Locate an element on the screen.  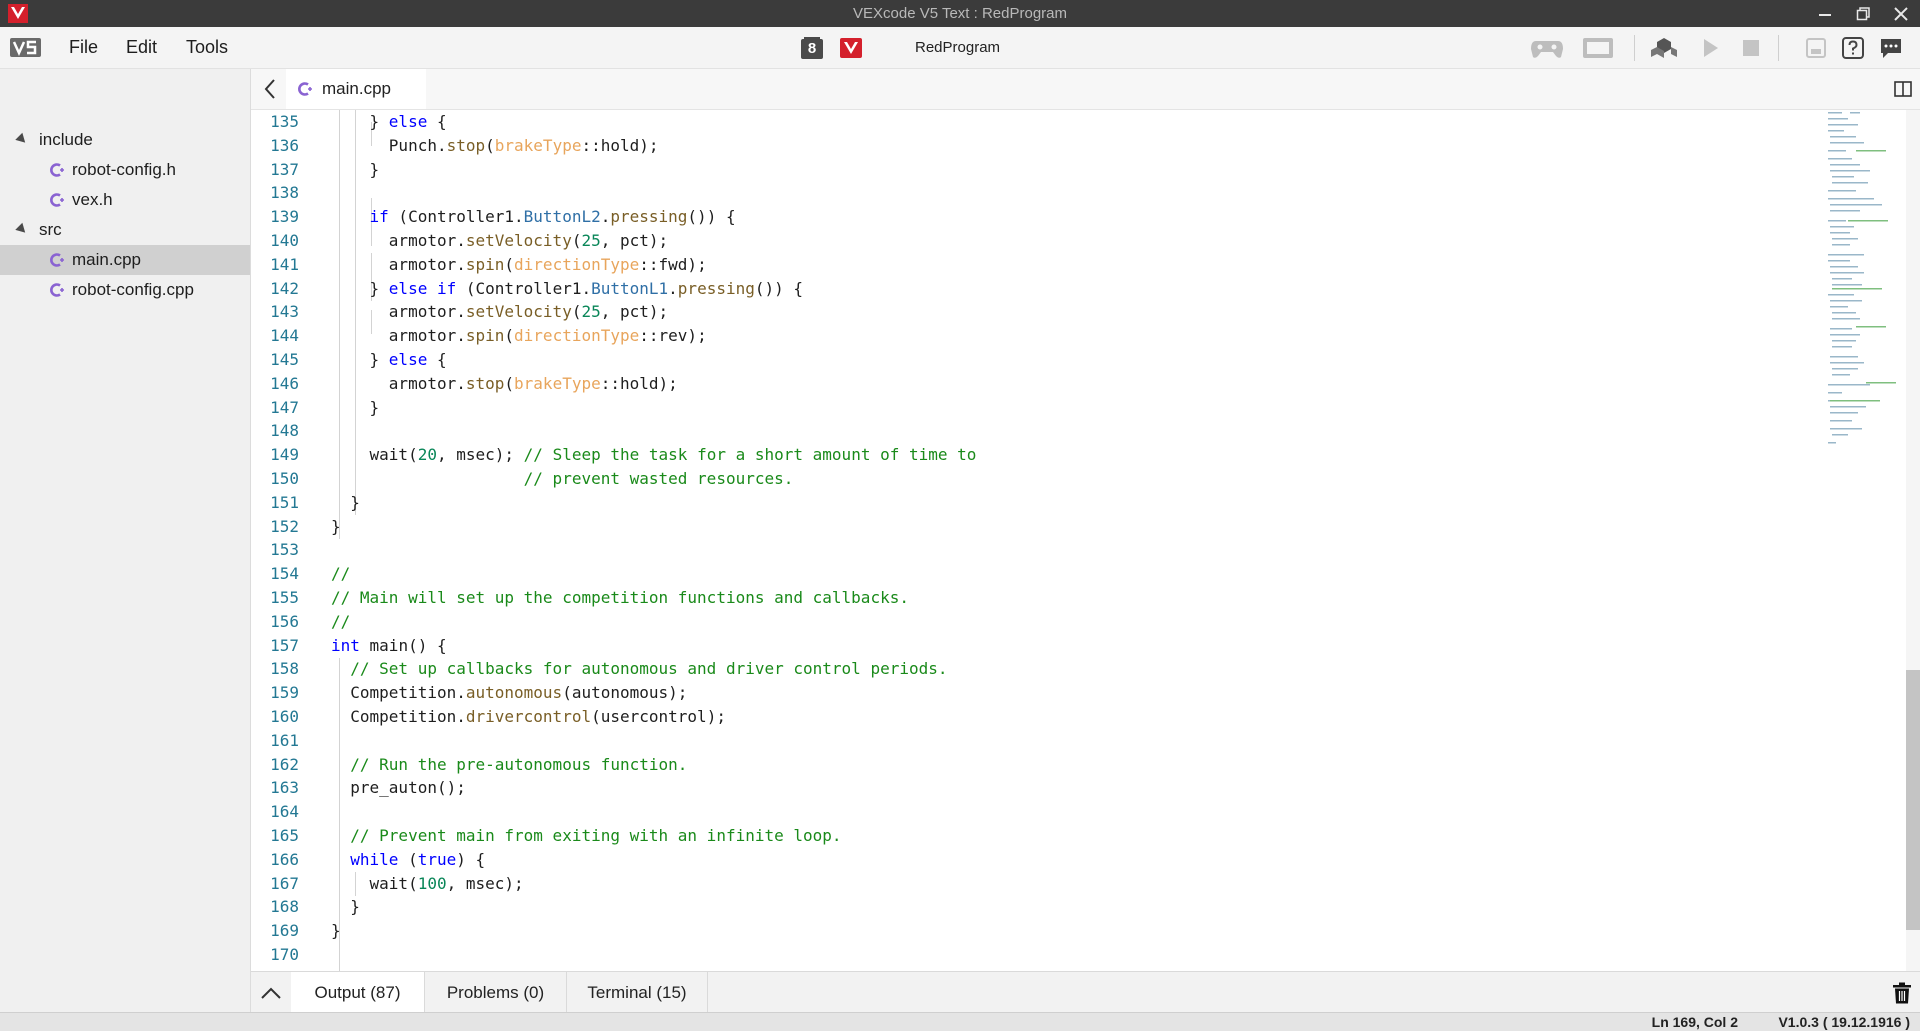
toolbar-separator is located at coordinates (1634, 48).